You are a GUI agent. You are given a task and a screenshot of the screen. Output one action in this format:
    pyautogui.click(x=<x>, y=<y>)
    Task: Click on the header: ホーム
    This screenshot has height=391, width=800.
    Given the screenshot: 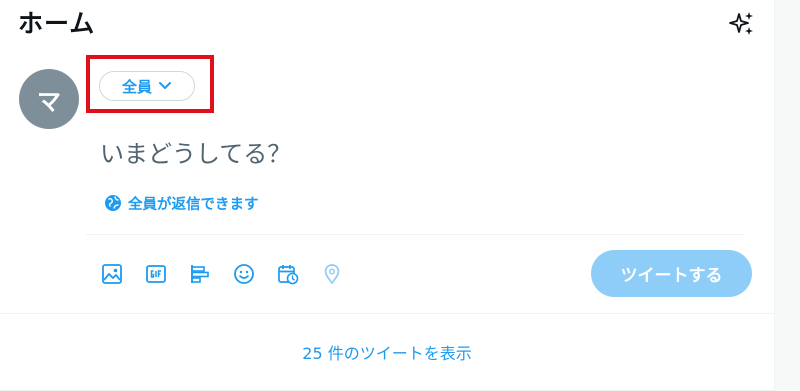 What is the action you would take?
    pyautogui.click(x=387, y=24)
    